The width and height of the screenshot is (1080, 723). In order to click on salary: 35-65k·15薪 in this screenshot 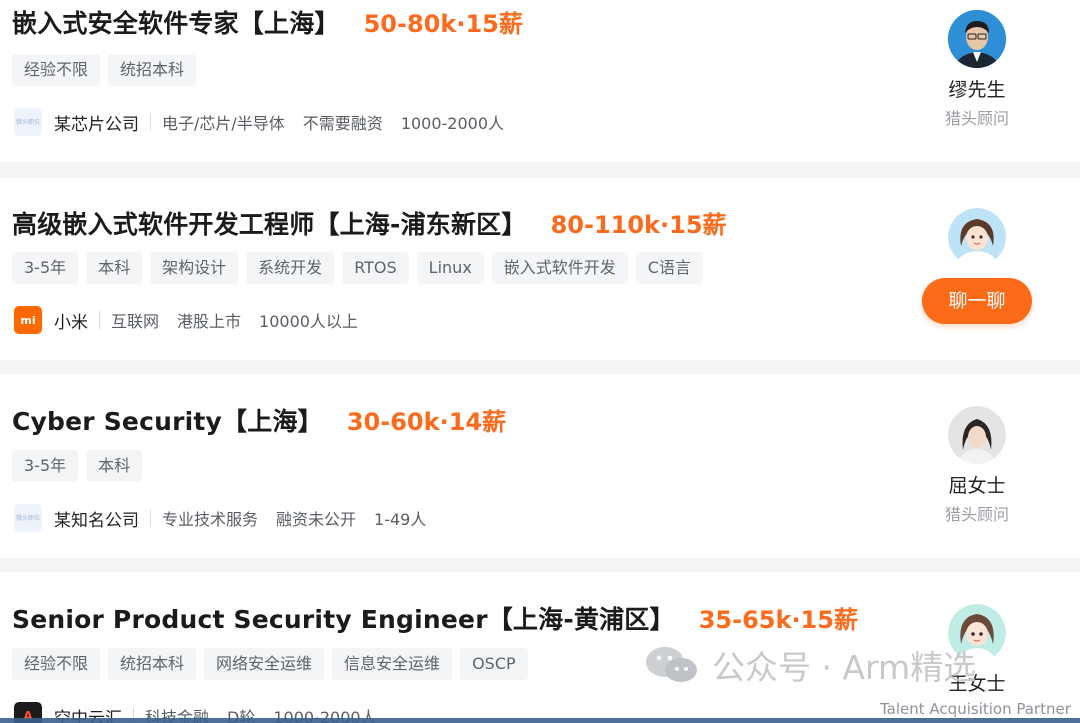, I will do `click(778, 620)`.